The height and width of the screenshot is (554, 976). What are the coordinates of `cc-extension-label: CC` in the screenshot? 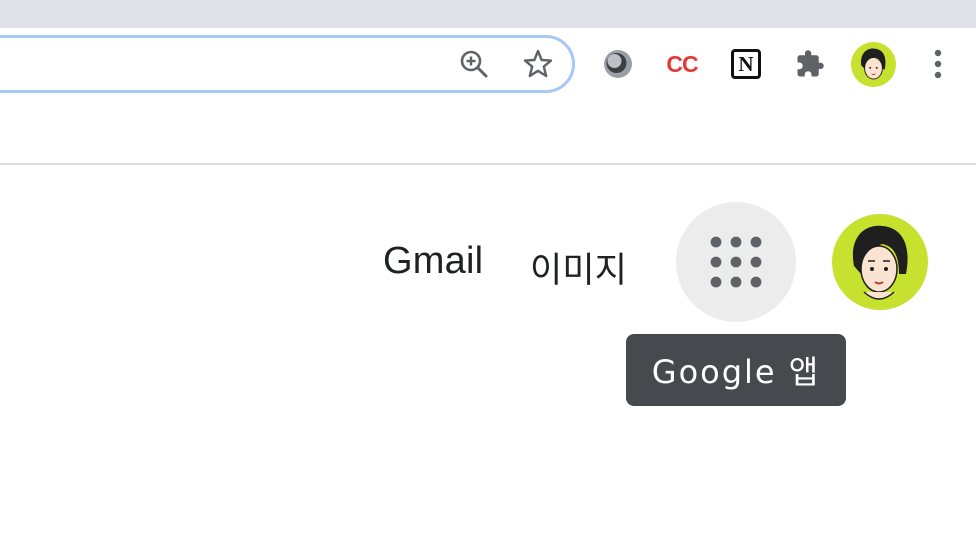 It's located at (682, 63).